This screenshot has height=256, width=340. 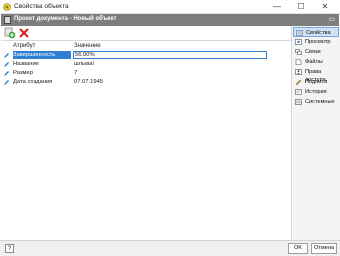 I want to click on table-row: Дата создания 07.07.1945, so click(x=146, y=82).